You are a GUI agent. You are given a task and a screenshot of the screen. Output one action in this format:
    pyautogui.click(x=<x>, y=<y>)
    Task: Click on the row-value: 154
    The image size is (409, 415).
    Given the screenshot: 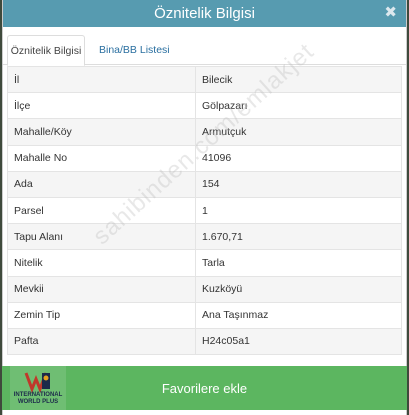 What is the action you would take?
    pyautogui.click(x=298, y=184)
    